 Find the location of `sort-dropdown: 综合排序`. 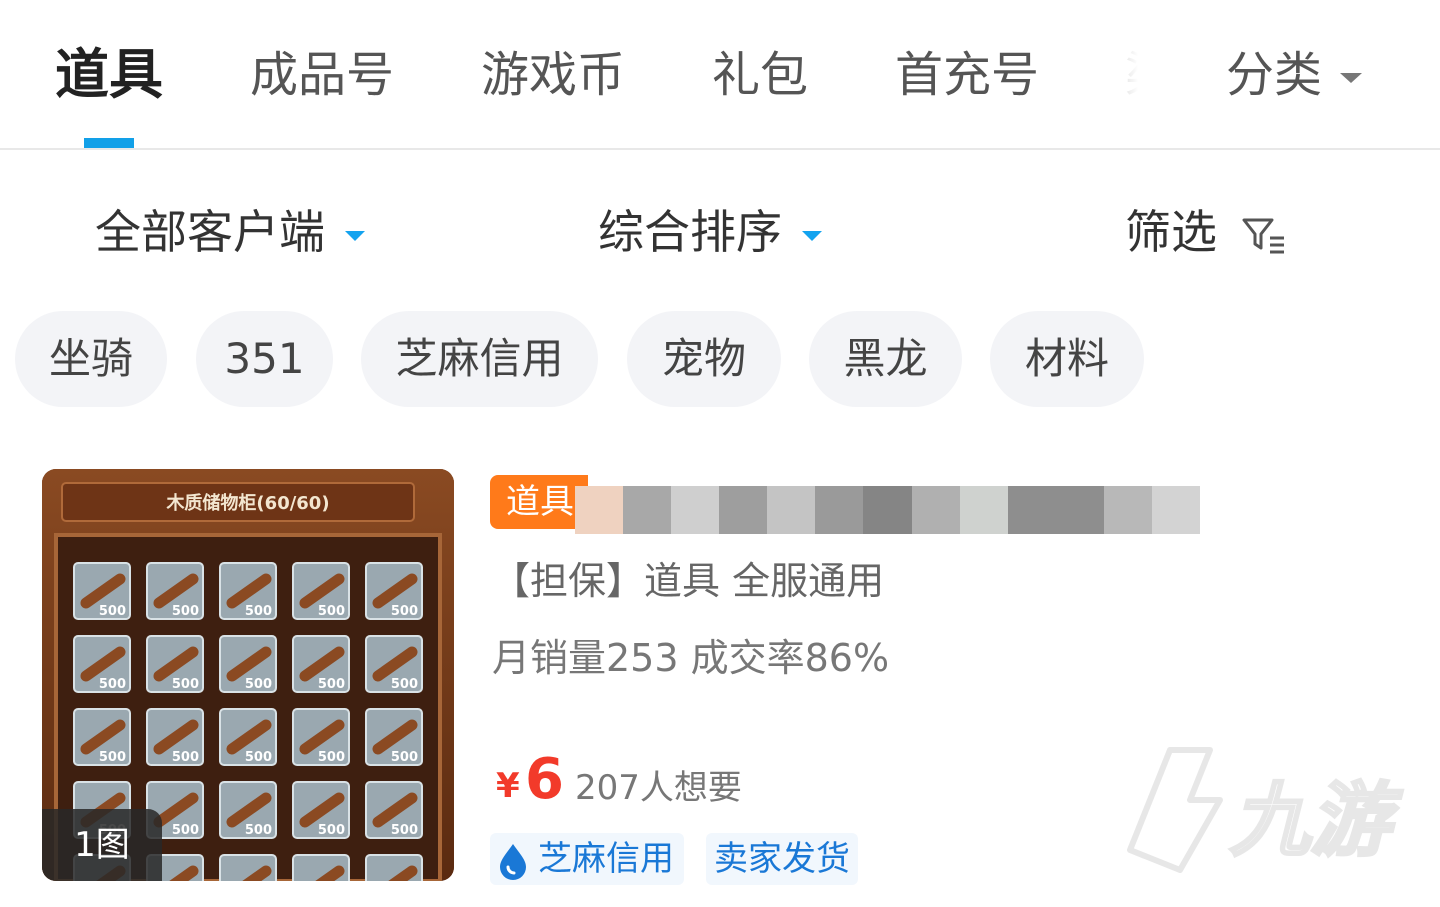

sort-dropdown: 综合排序 is located at coordinates (710, 232).